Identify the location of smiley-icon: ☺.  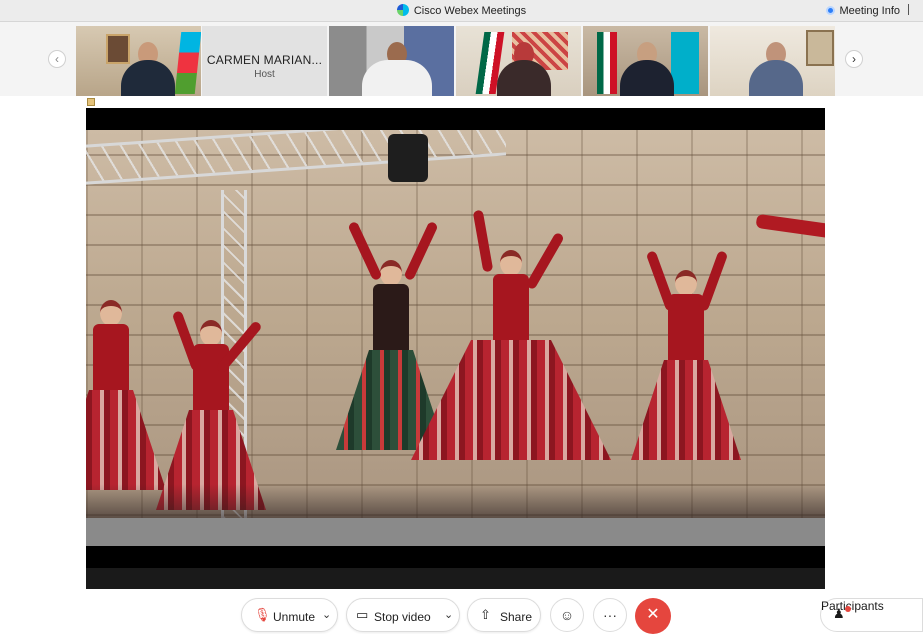
(567, 615).